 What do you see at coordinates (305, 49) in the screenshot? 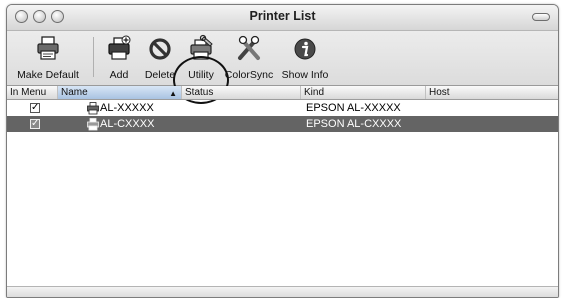
I see `info-icon` at bounding box center [305, 49].